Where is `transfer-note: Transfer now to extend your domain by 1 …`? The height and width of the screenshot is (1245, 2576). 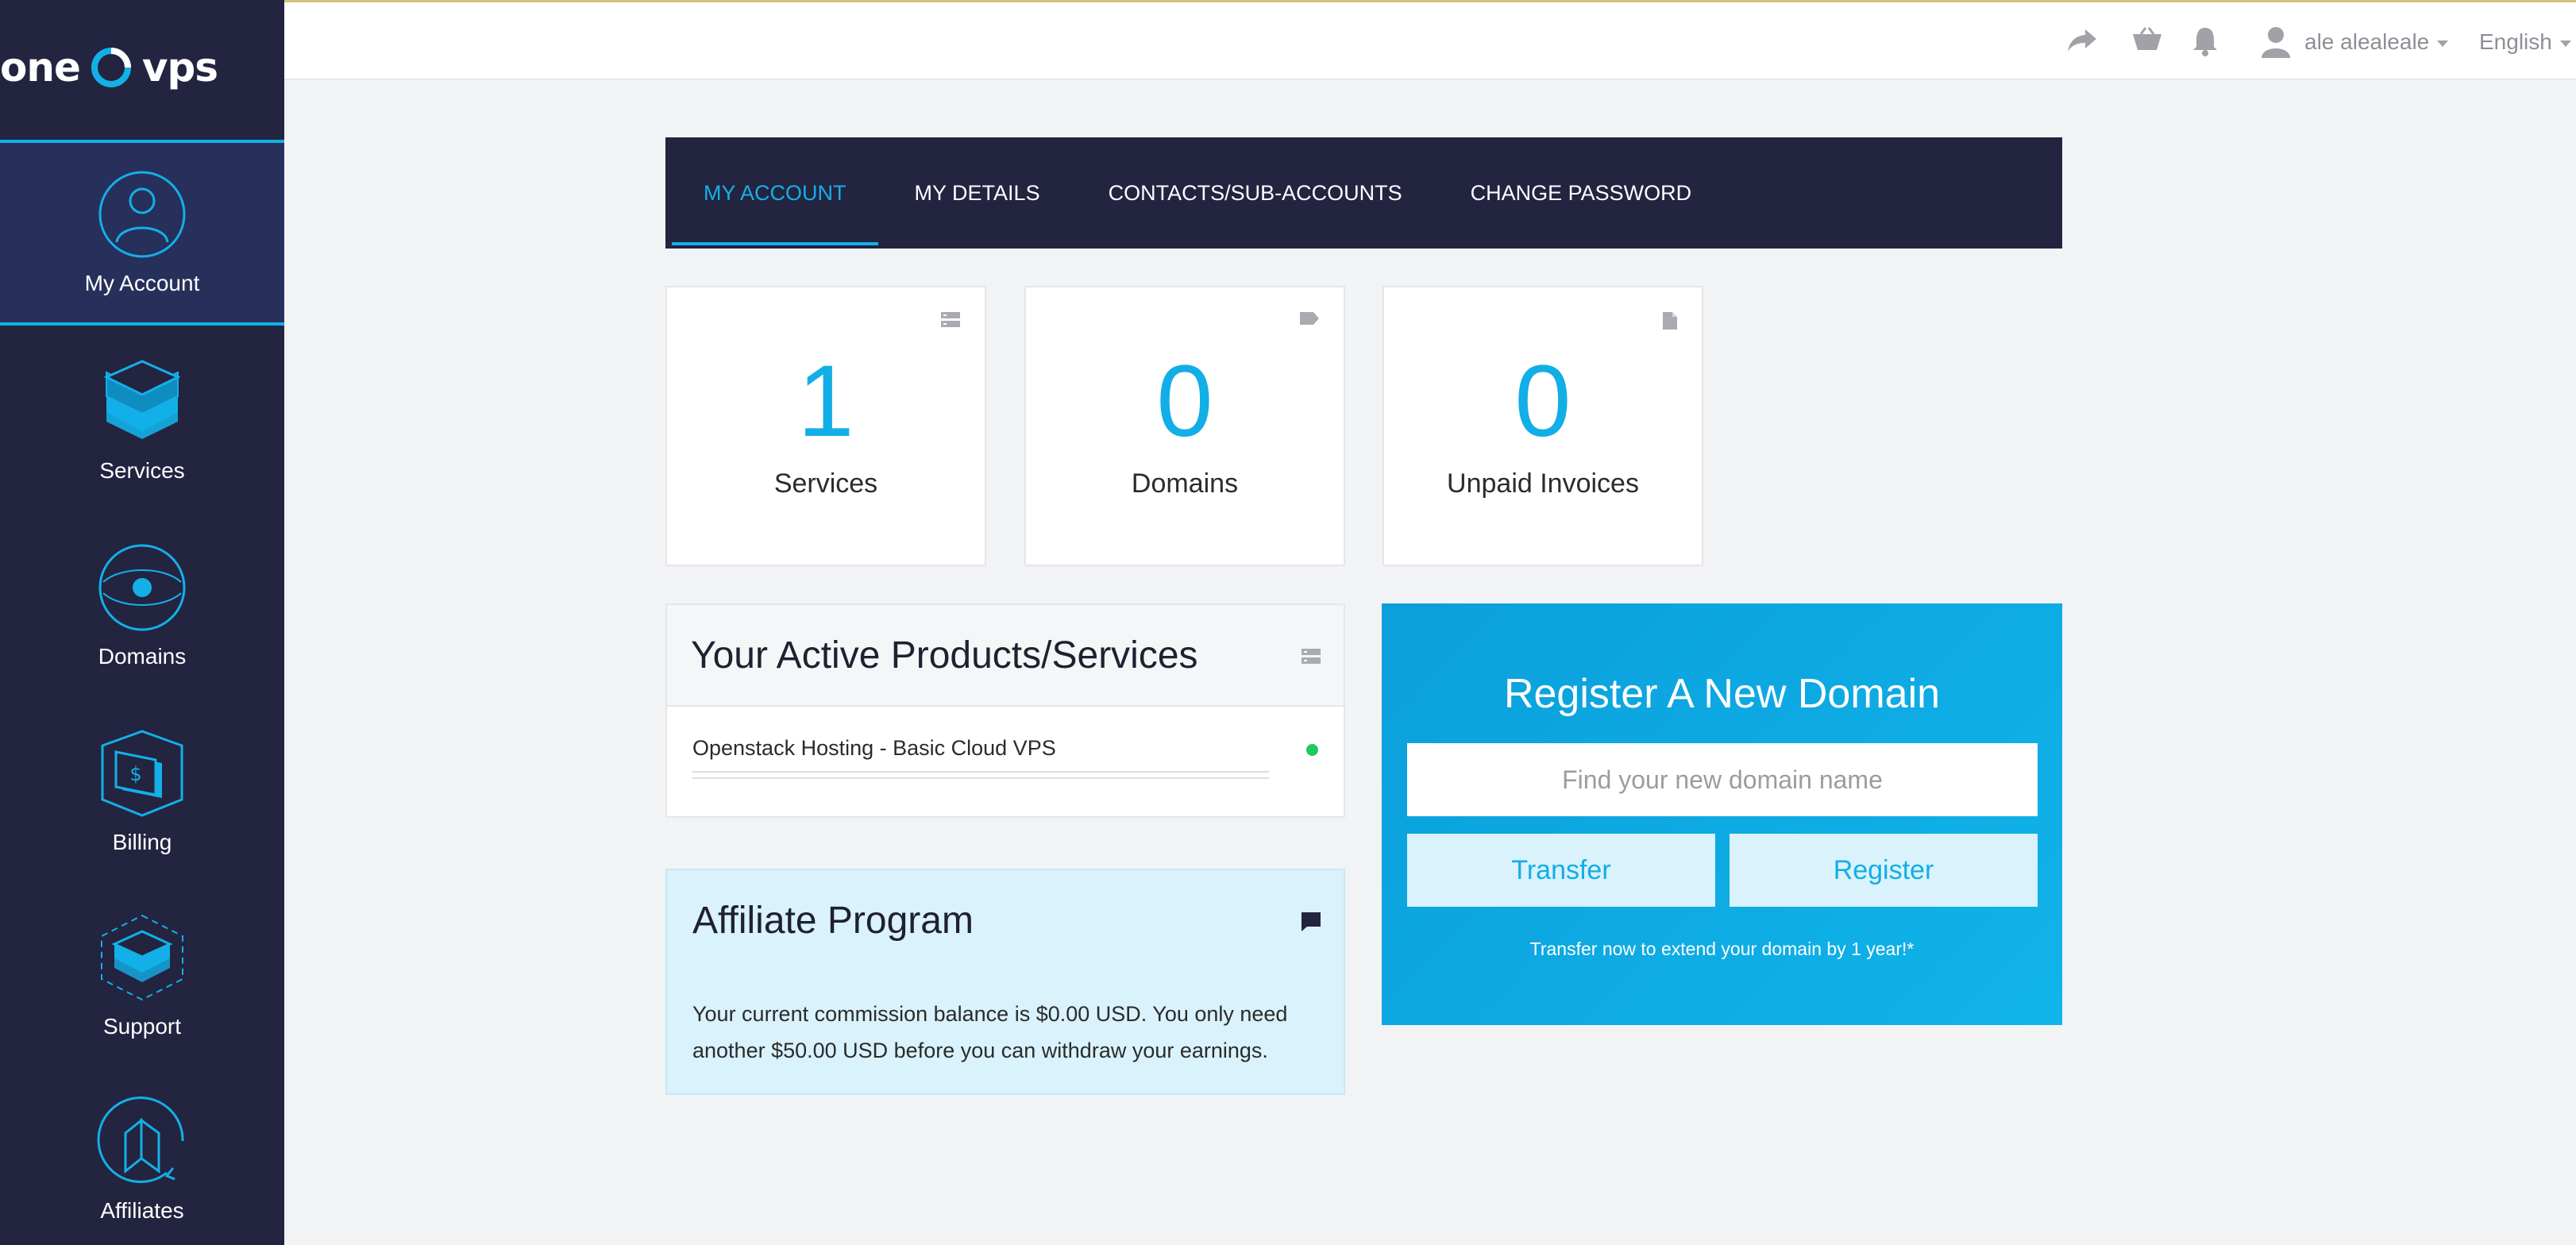 transfer-note: Transfer now to extend your domain by 1 … is located at coordinates (1722, 949).